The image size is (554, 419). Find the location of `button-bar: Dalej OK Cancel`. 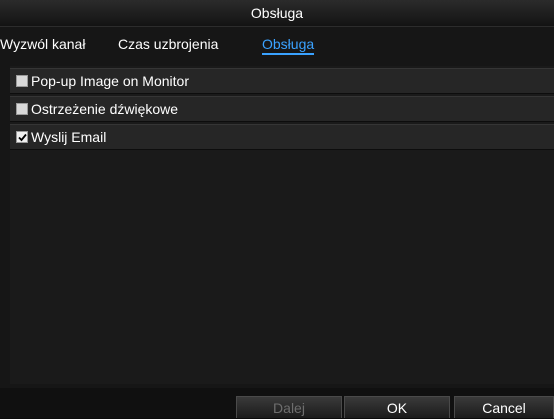

button-bar: Dalej OK Cancel is located at coordinates (277, 403).